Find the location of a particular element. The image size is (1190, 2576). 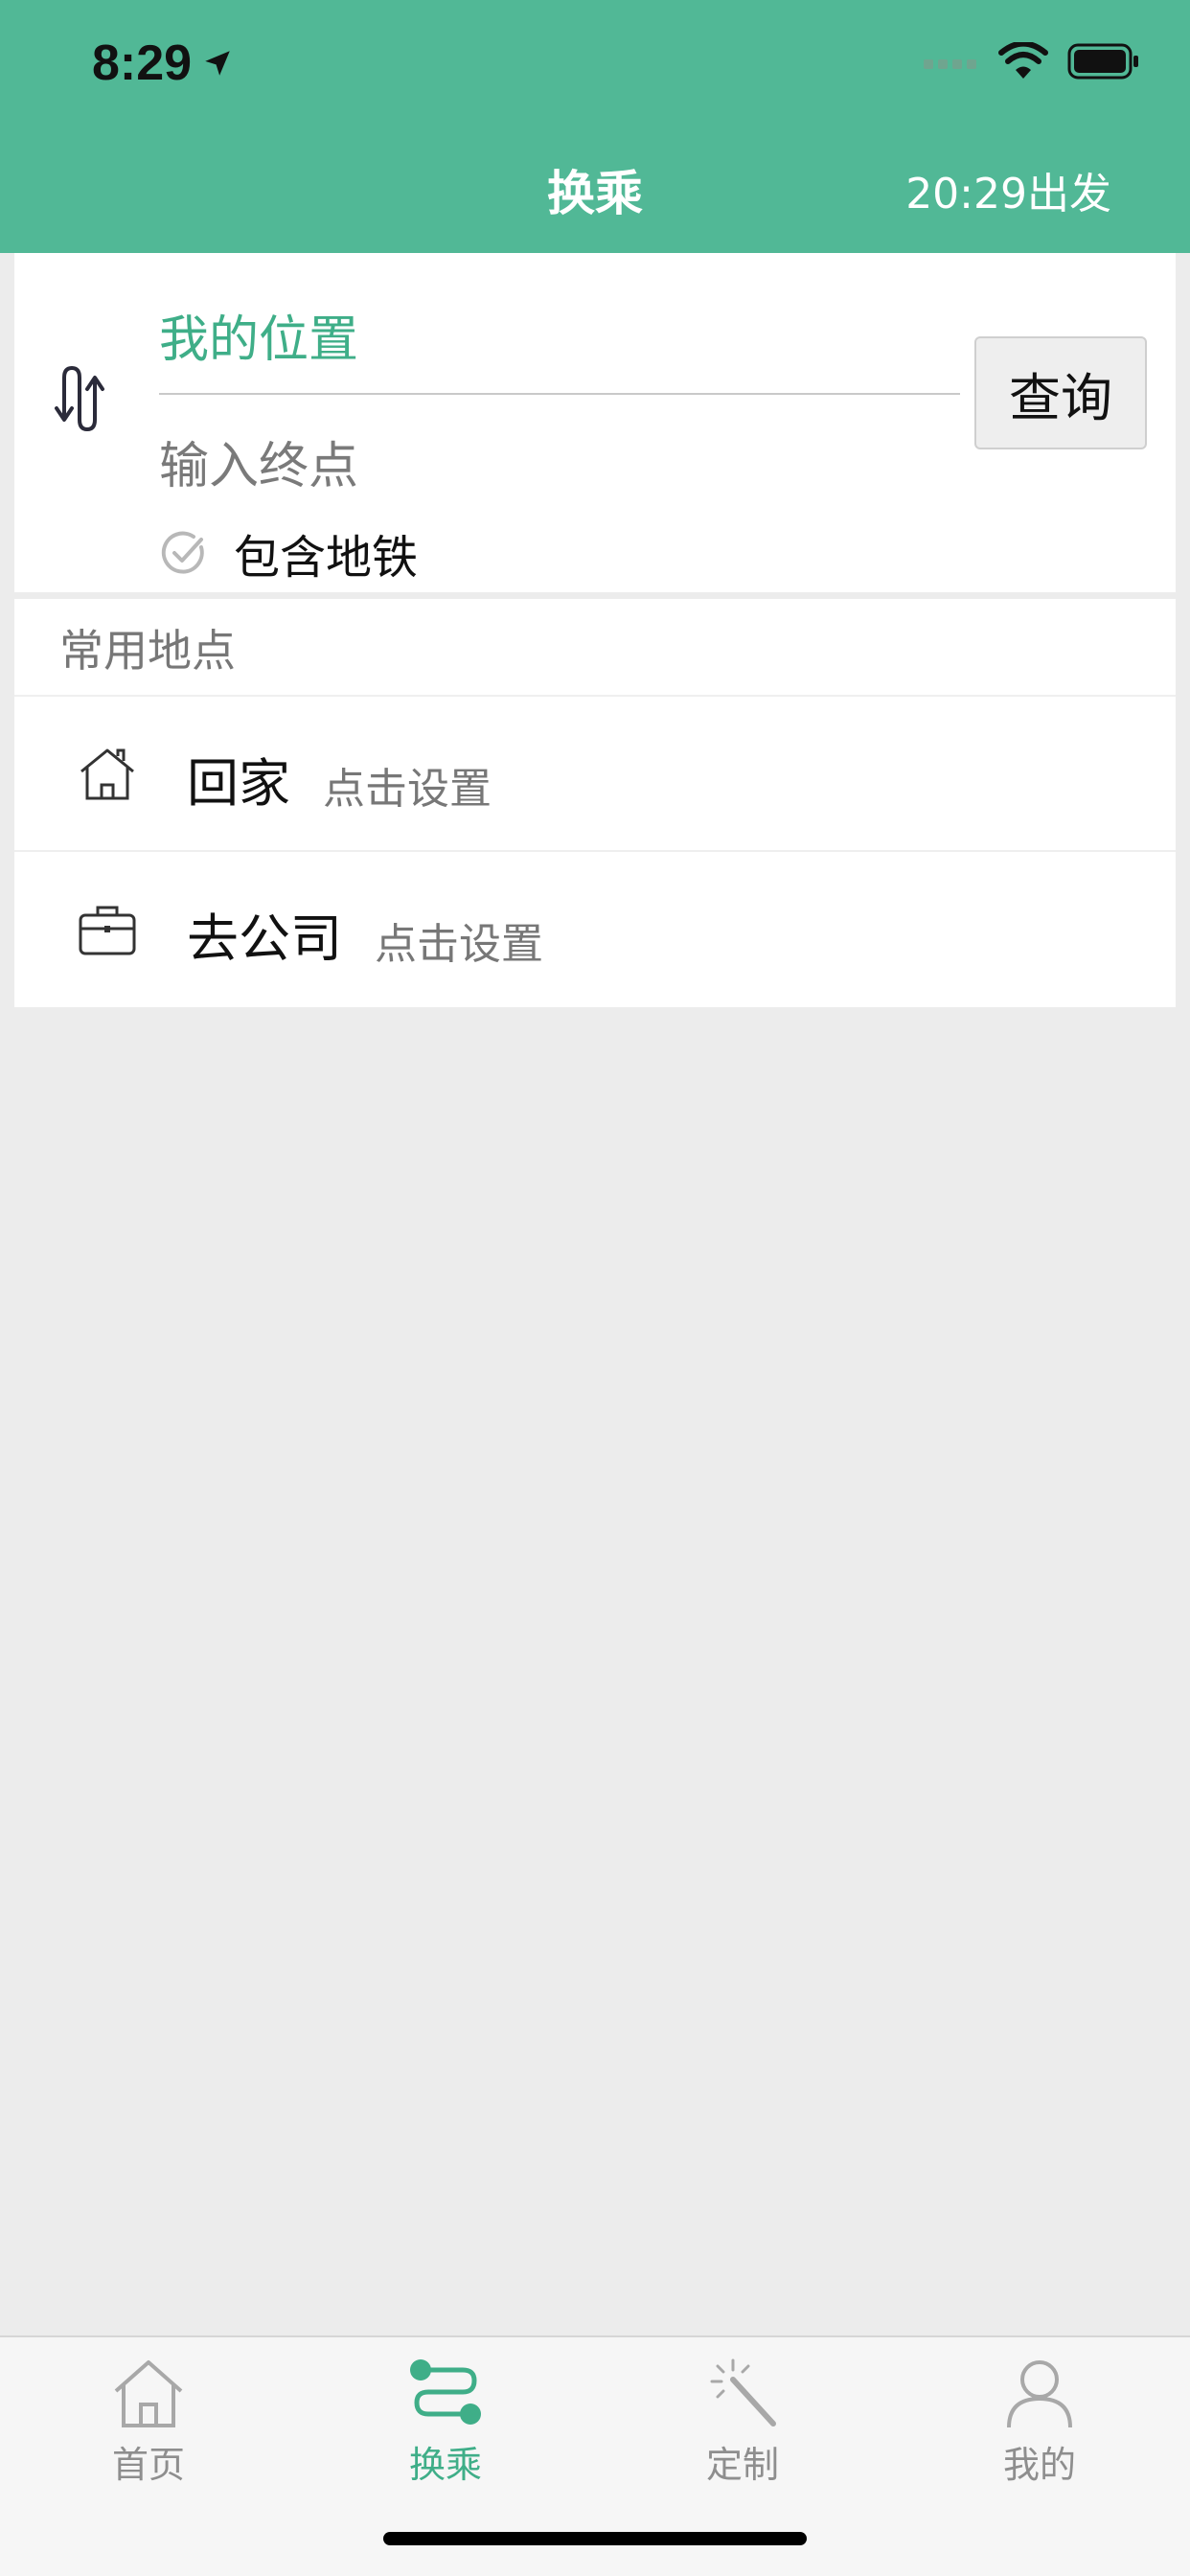

house-icon is located at coordinates (107, 774).